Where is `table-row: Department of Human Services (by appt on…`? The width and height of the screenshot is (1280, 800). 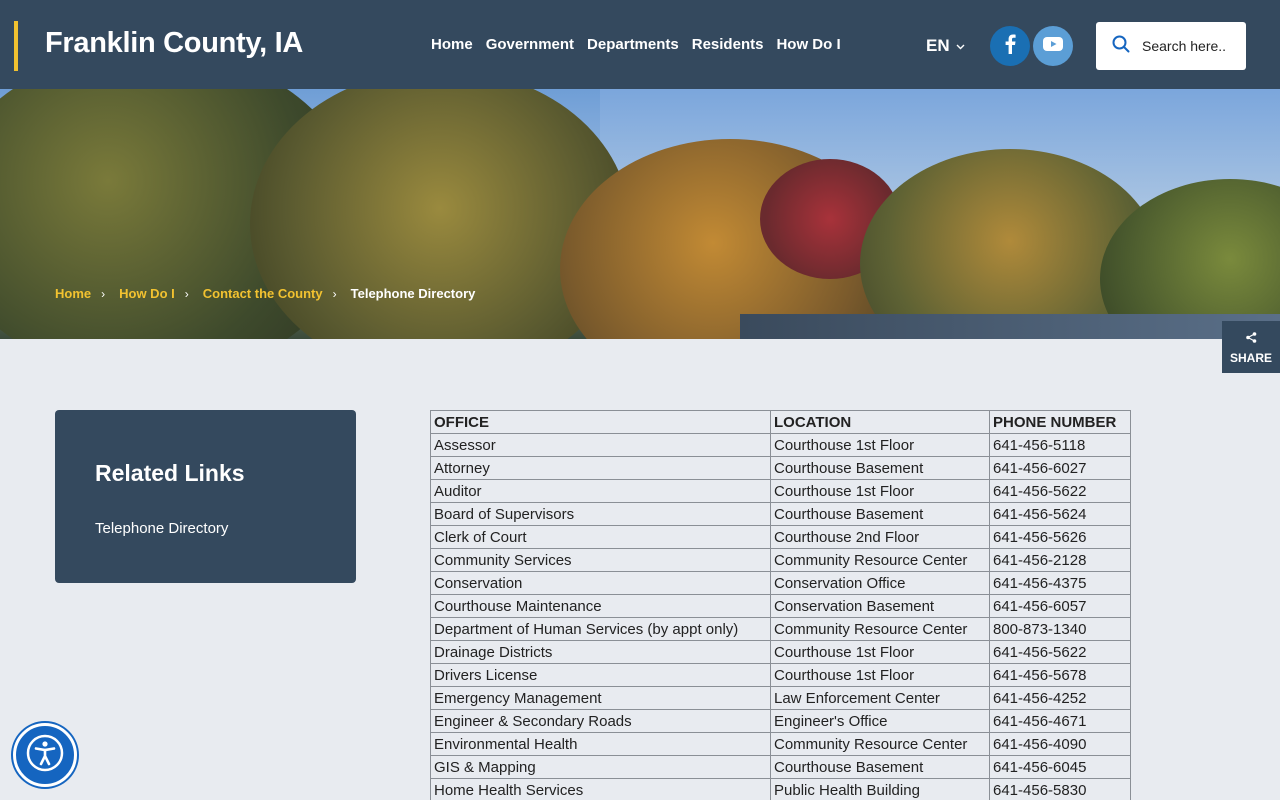
table-row: Department of Human Services (by appt on… is located at coordinates (780, 629).